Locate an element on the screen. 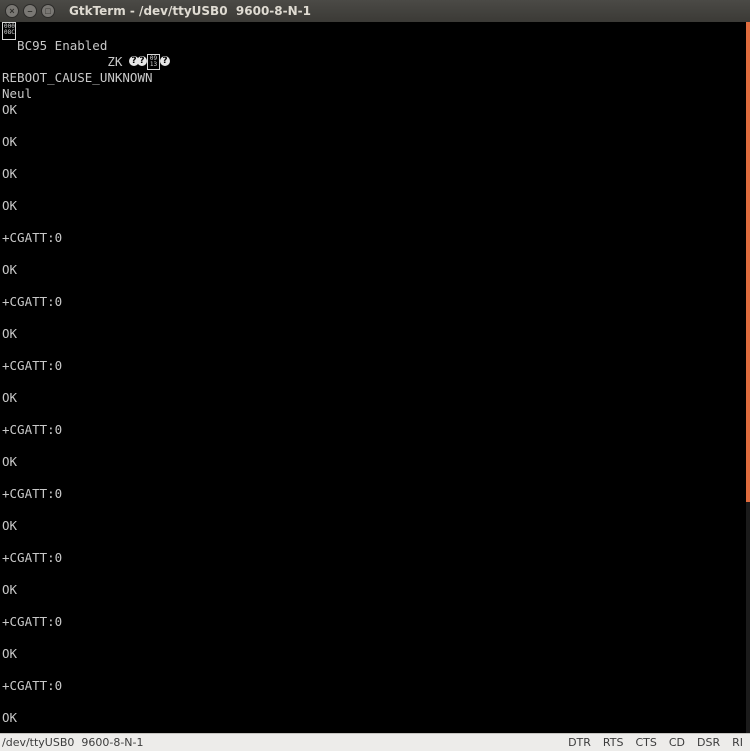 The width and height of the screenshot is (750, 751). port-settings: /dev/ttyUSB0 9600-8-N-1 is located at coordinates (73, 742).